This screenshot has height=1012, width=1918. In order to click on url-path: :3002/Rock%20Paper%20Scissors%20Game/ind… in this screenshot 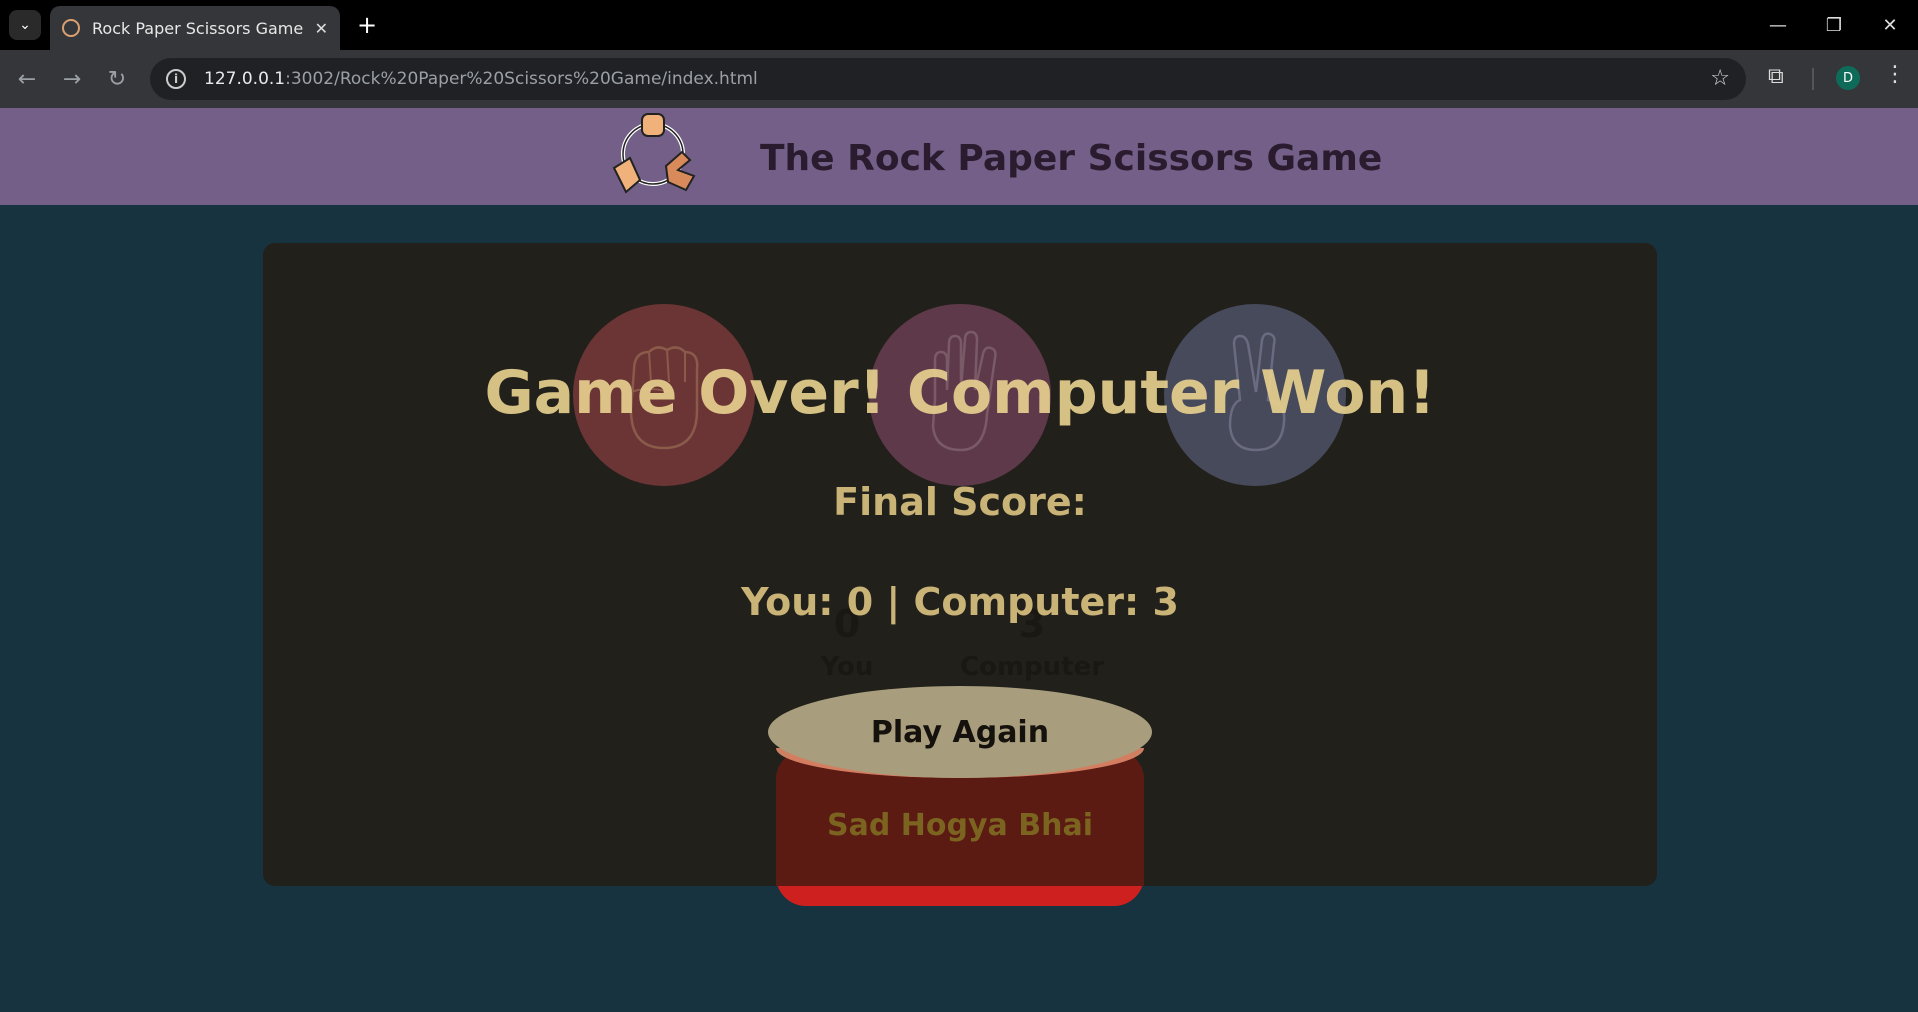, I will do `click(521, 79)`.